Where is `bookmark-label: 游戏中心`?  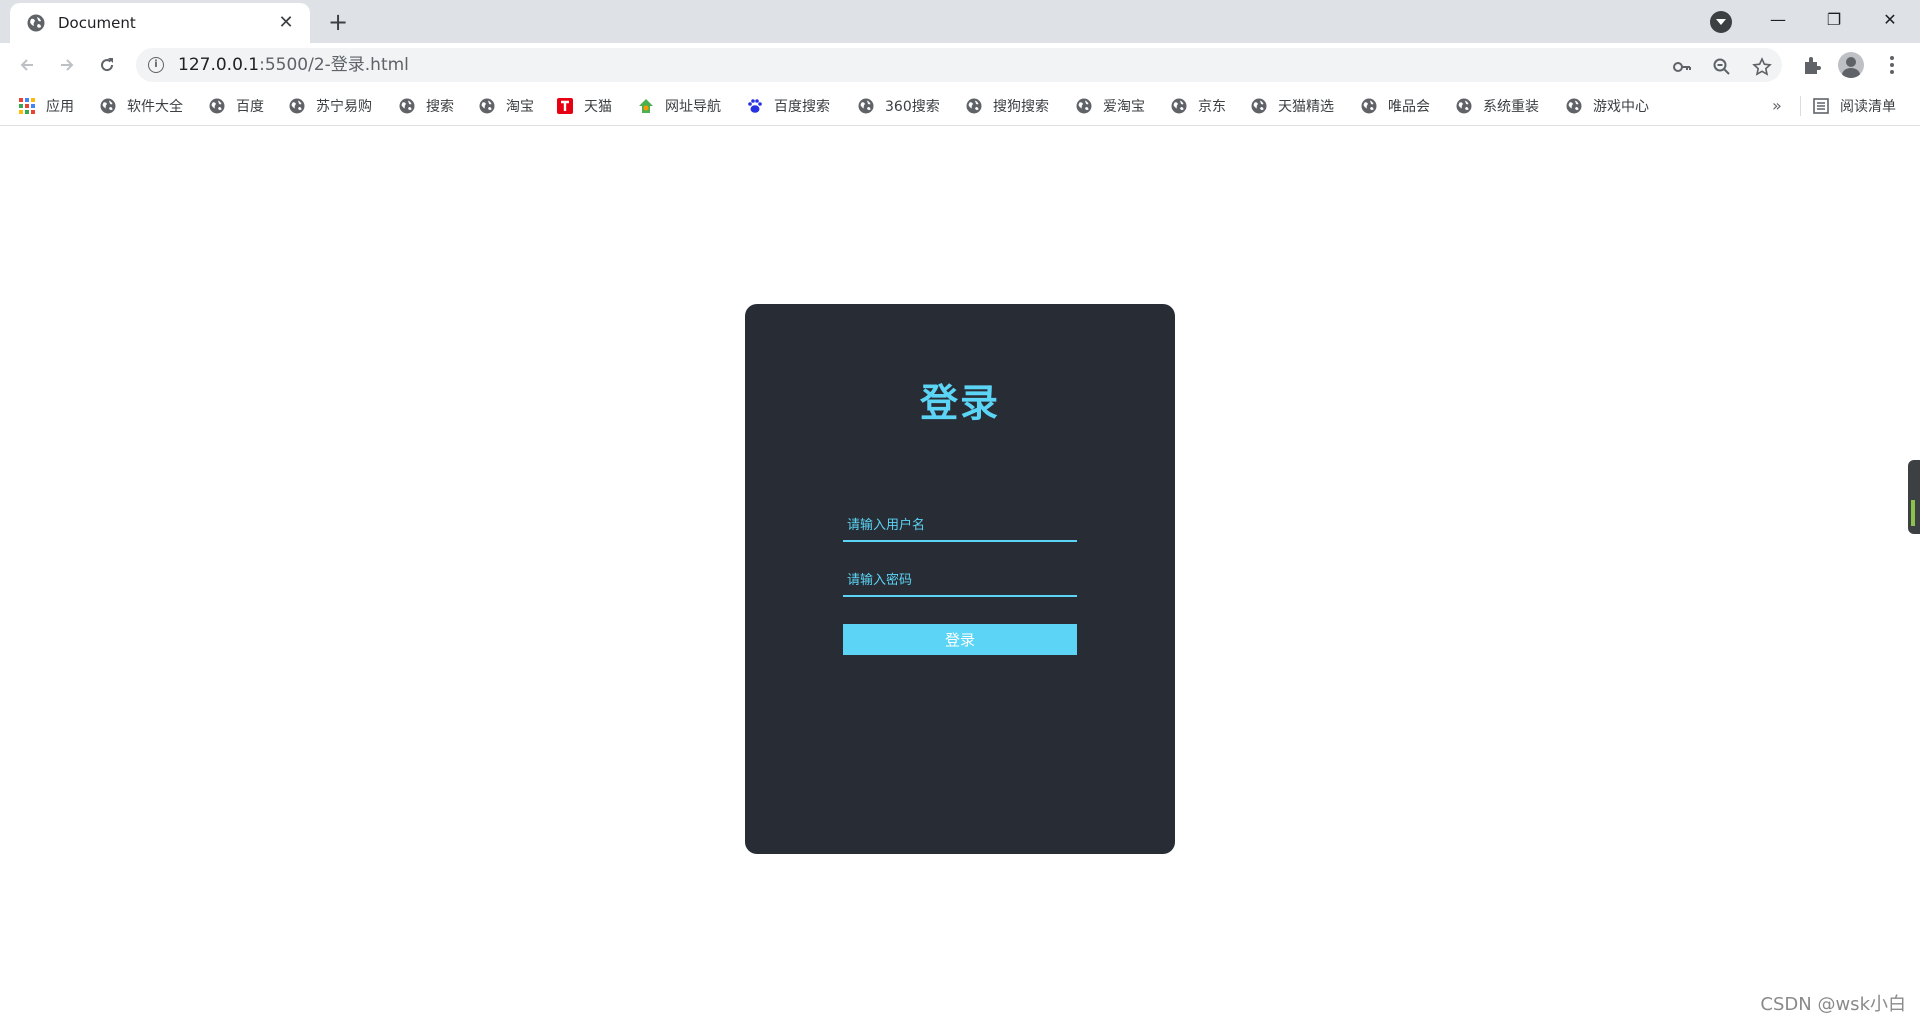
bookmark-label: 游戏中心 is located at coordinates (1621, 107).